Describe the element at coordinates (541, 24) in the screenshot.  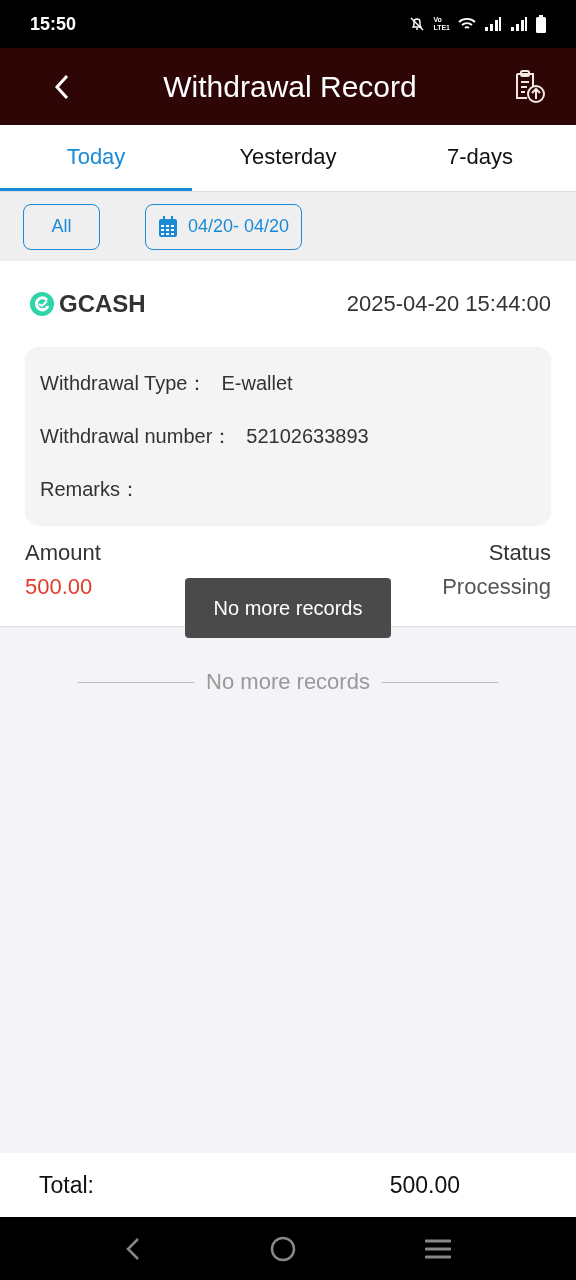
I see `battery-icon` at that location.